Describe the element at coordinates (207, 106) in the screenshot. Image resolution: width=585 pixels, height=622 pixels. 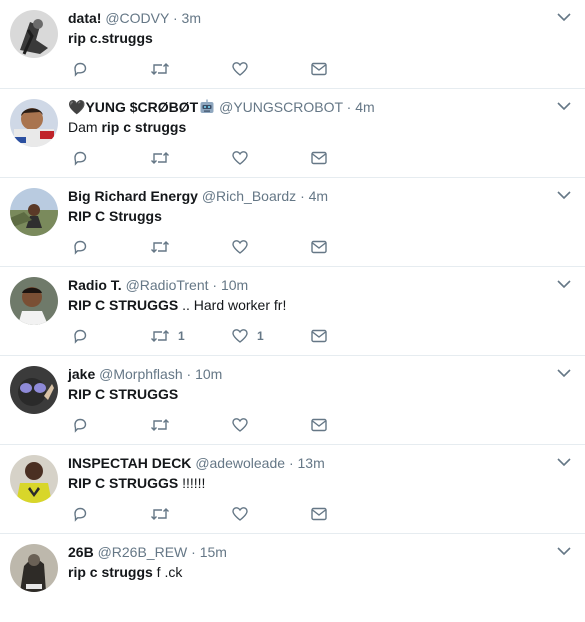
I see `robot-emoji-icon` at that location.